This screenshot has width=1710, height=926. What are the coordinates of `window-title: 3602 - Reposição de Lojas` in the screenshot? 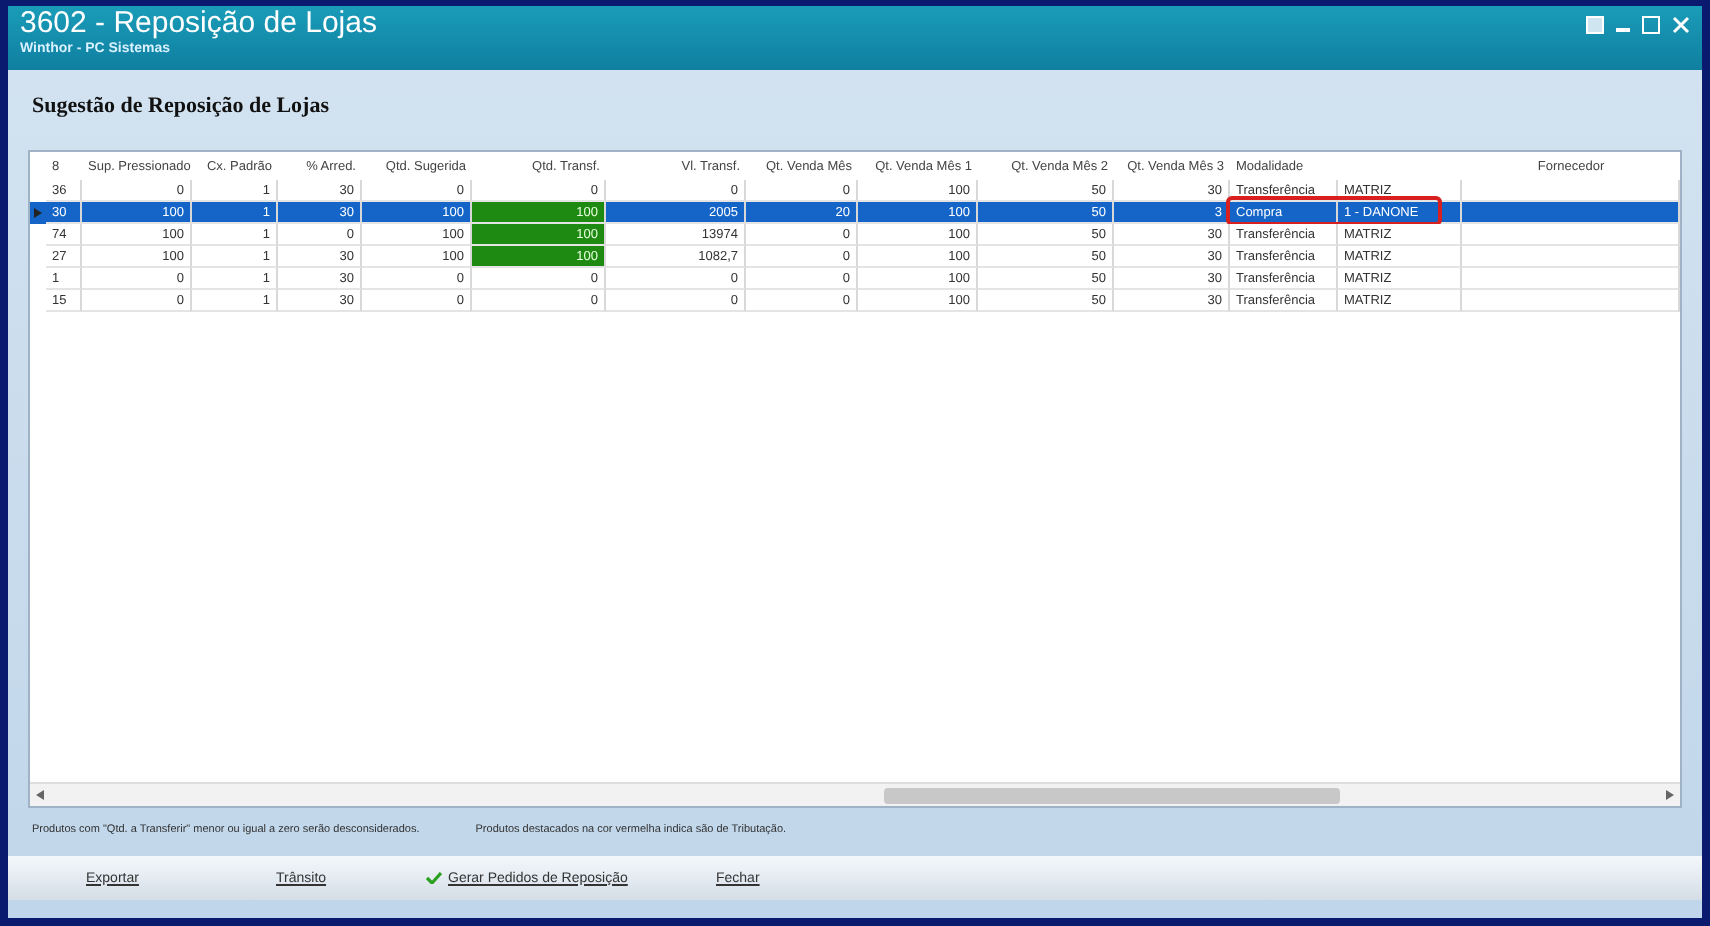 It's located at (198, 23).